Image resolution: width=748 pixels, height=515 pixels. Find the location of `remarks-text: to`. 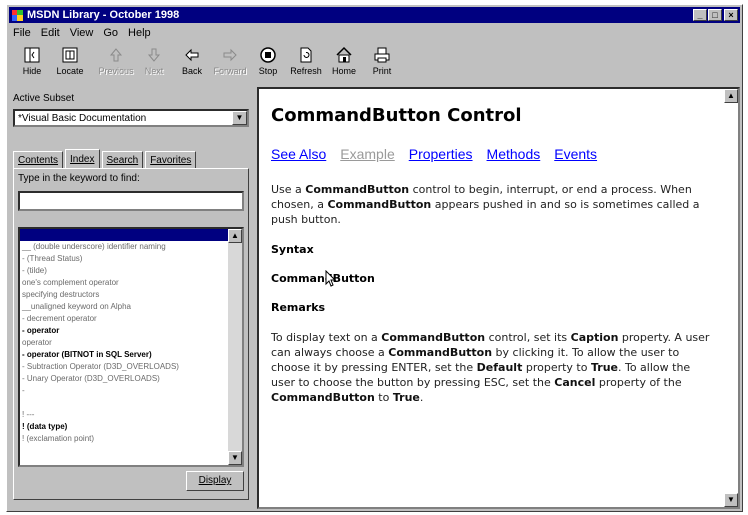

remarks-text: to is located at coordinates (383, 397).